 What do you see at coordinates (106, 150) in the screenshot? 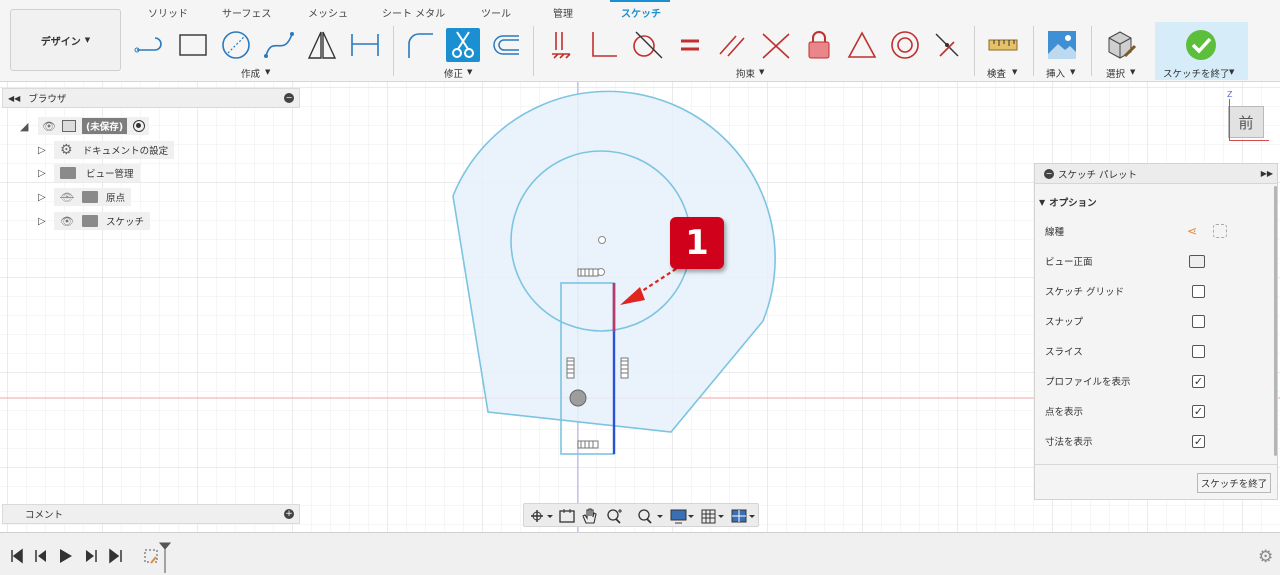
I see `tree-item-document-settings: ▷ ⚙ ドキュメントの設定` at bounding box center [106, 150].